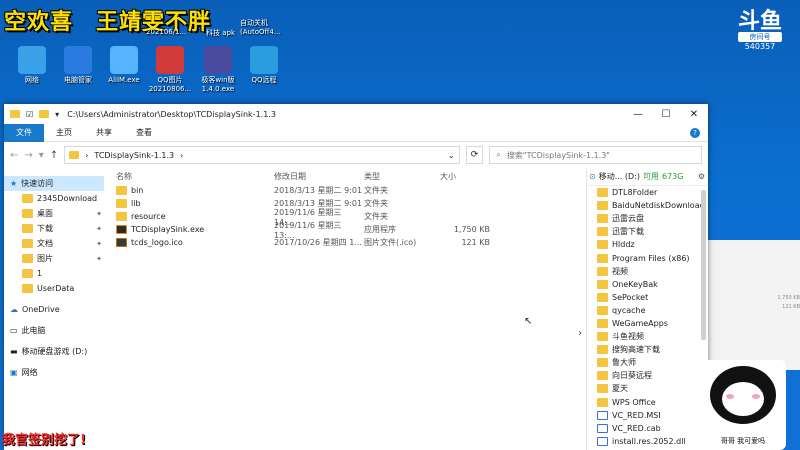 The image size is (800, 450). I want to click on drive-item: Hlddz, so click(647, 244).